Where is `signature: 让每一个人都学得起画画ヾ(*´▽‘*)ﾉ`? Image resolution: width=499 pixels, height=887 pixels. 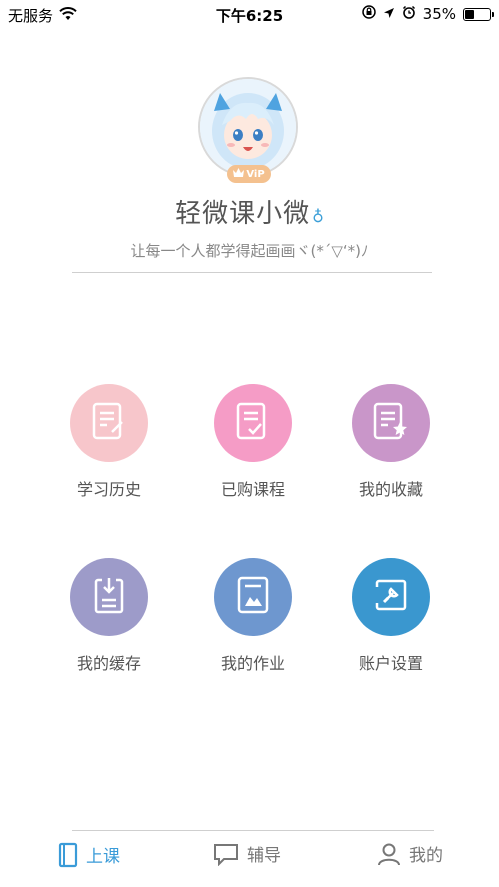
signature: 让每一个人都学得起画画ヾ(*´▽‘*)ﾉ is located at coordinates (249, 251).